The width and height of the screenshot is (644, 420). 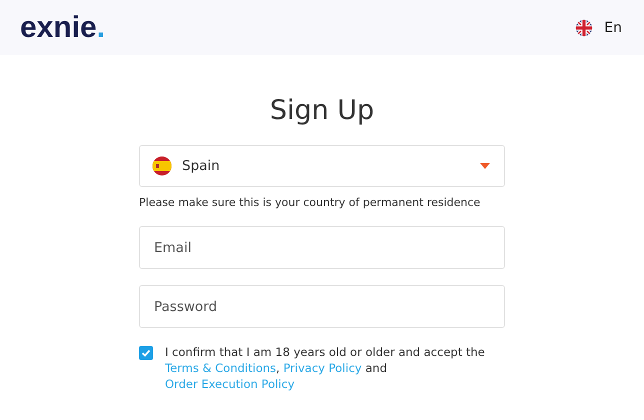 I want to click on consent-text: I confirm that I am 18 years old or older and accept the Terms & Conditions, Privacy Policy and Order Execution Policy, so click(x=325, y=368).